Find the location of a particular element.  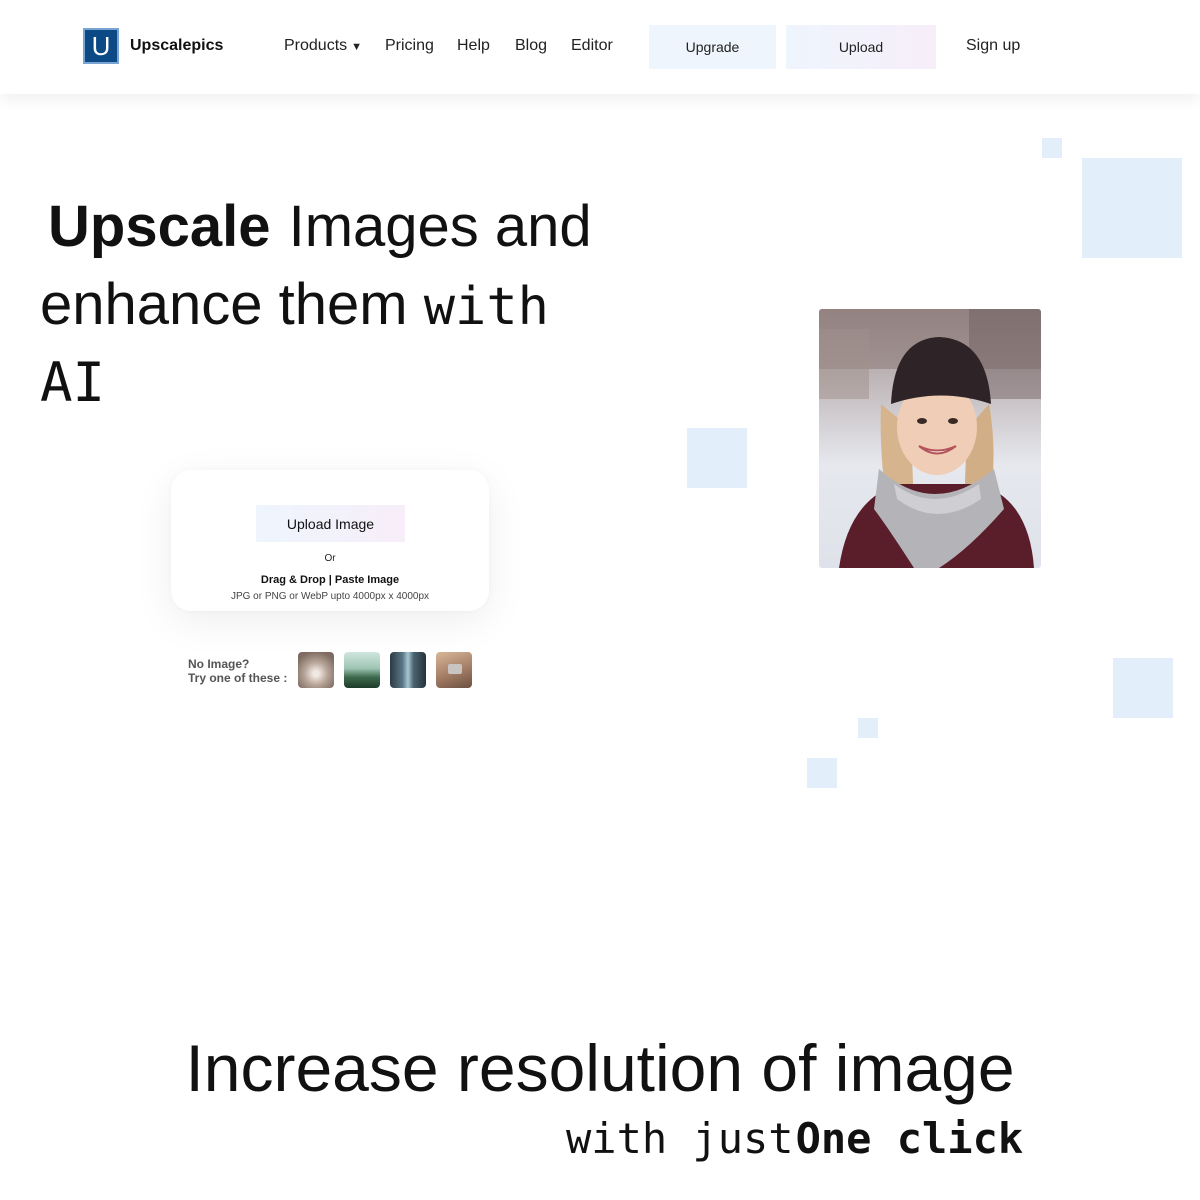

hero-line-1: Upscale Images and is located at coordinates (330, 229).